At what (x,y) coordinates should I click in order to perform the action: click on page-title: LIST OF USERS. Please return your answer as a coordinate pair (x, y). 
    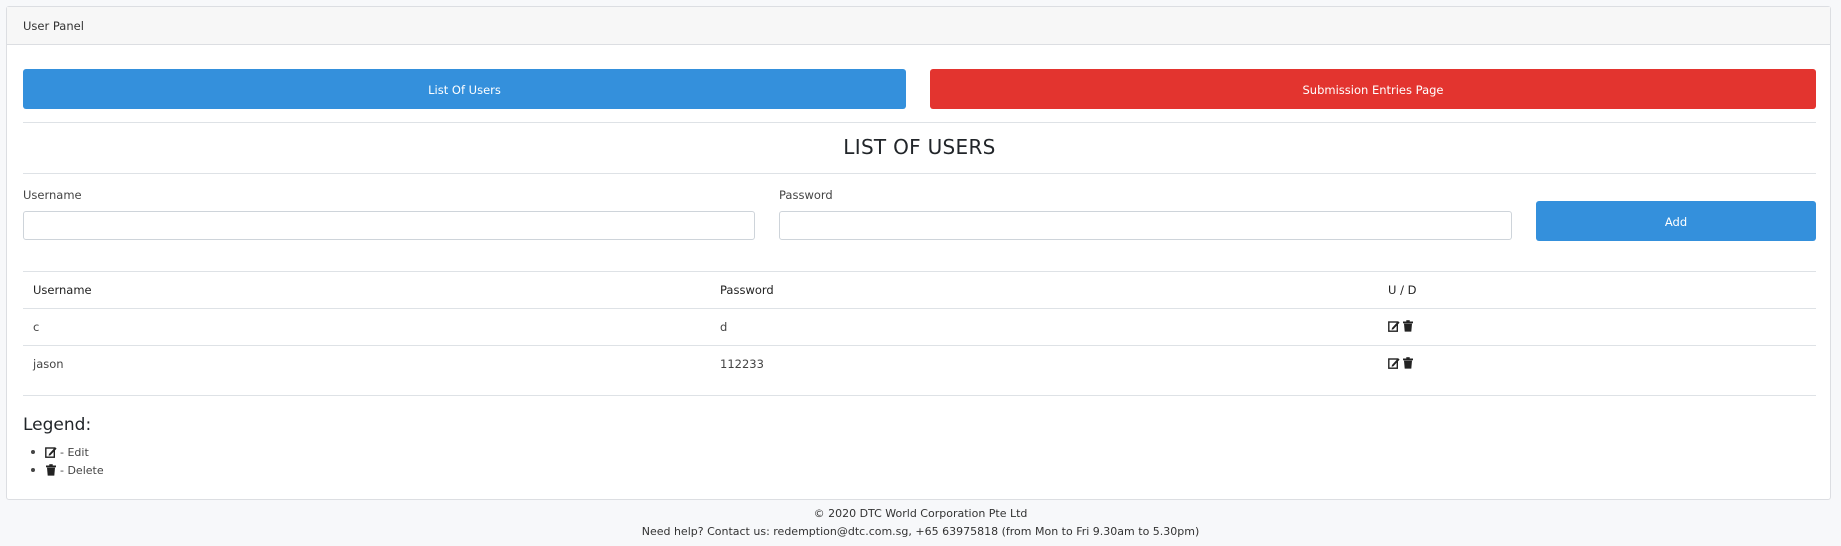
    Looking at the image, I should click on (919, 147).